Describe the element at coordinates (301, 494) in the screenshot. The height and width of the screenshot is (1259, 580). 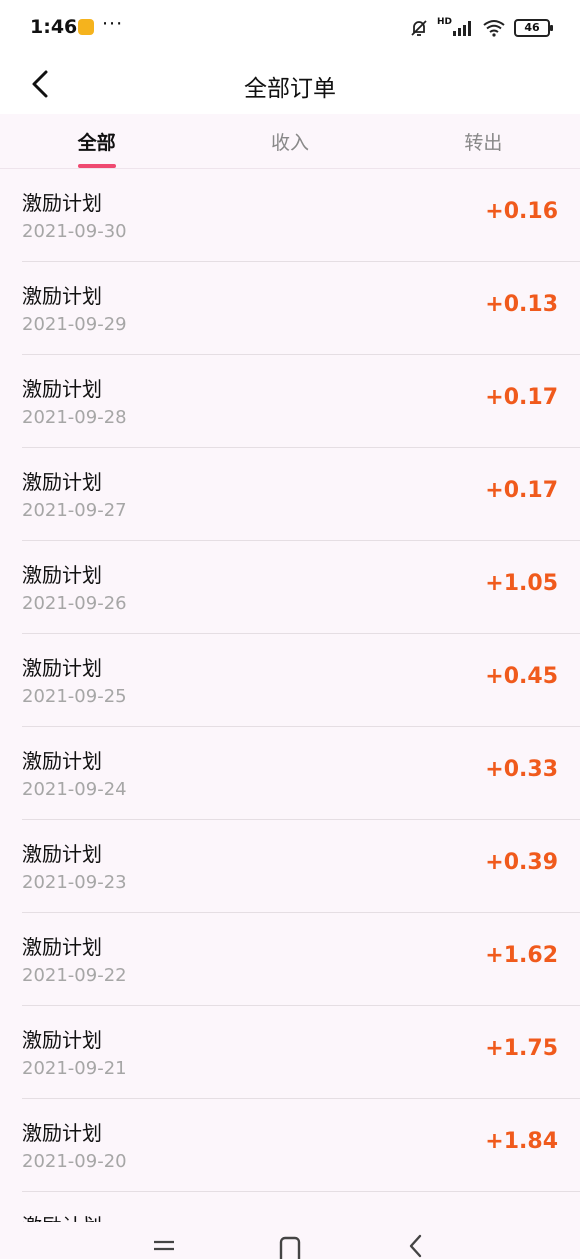
I see `order-row: 激励计划 2021-09-27 +0.17` at that location.